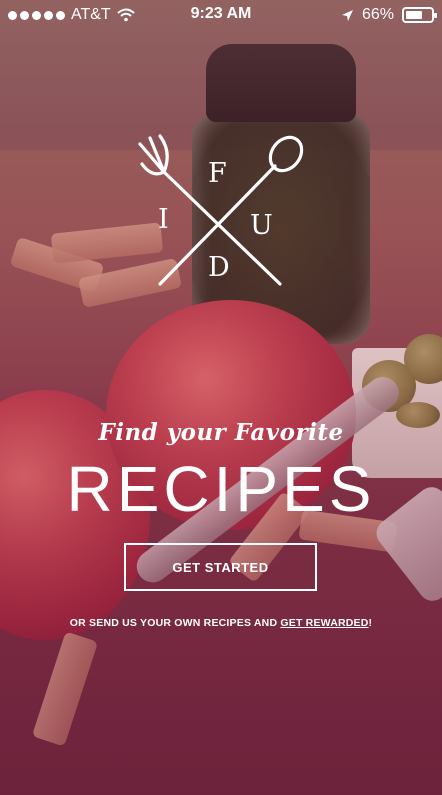  What do you see at coordinates (231, 210) in the screenshot?
I see `spoon-icon` at bounding box center [231, 210].